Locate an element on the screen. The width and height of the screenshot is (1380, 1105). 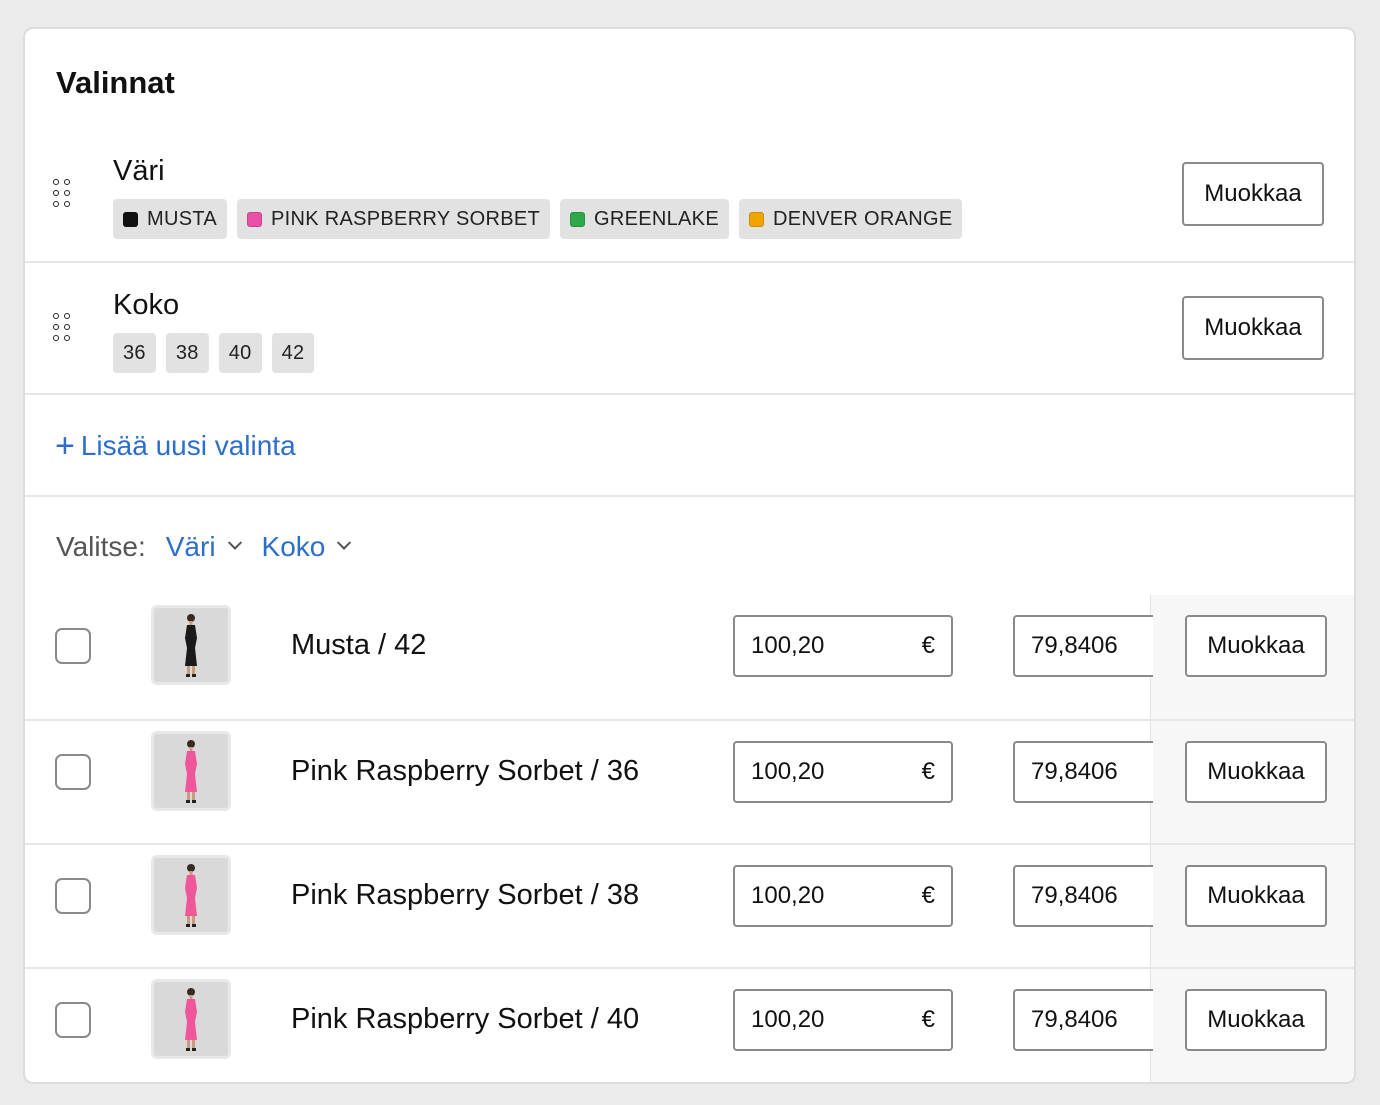
variant-name: Musta / 42 is located at coordinates (359, 645).